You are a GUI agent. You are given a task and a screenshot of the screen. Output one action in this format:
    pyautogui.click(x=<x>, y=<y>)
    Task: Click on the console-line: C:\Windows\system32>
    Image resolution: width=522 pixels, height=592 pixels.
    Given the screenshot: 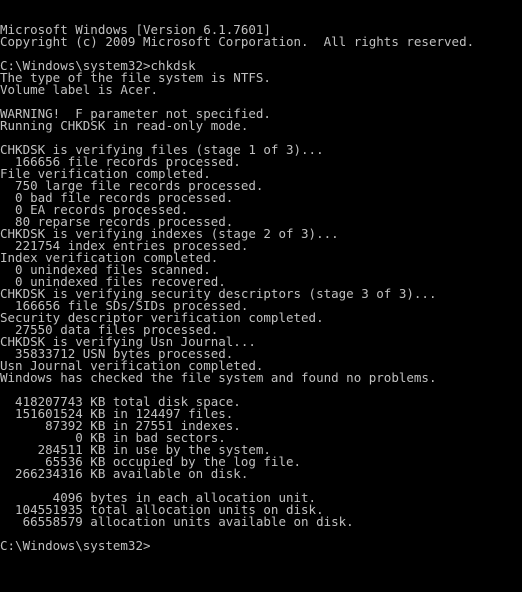 What is the action you would take?
    pyautogui.click(x=75, y=545)
    